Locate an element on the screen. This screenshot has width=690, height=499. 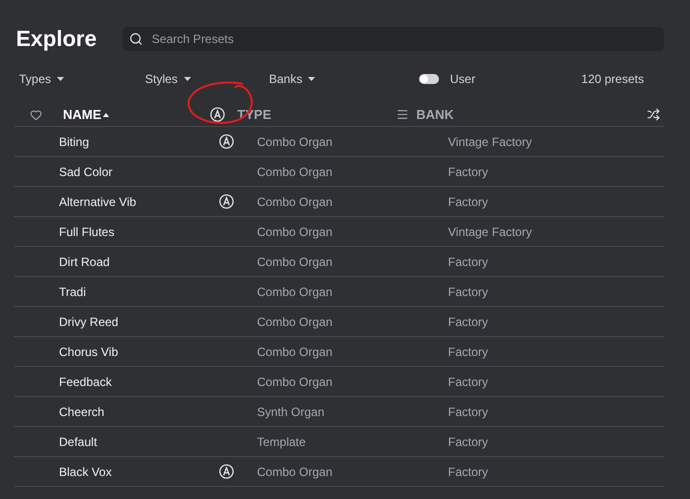
preset-row: Drivy Reed Combo Organ Factory is located at coordinates (339, 322).